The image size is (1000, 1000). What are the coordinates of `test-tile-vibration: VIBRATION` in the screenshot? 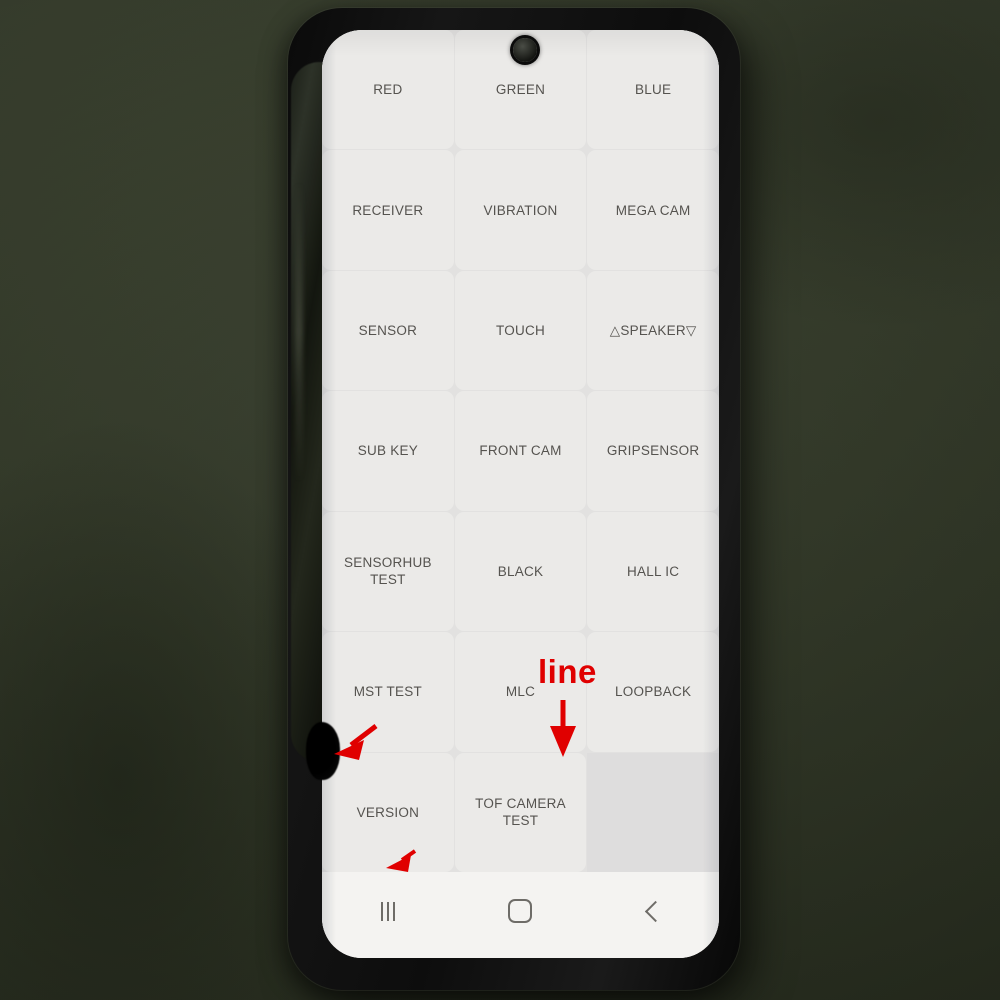 It's located at (520, 210).